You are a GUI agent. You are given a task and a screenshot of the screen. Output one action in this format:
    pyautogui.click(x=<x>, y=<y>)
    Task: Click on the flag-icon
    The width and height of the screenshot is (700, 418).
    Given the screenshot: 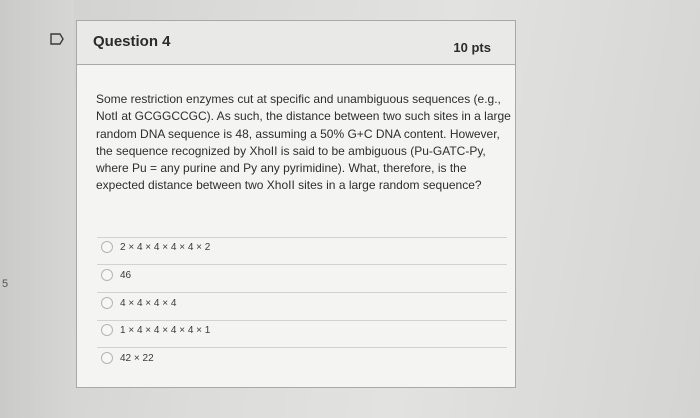 What is the action you would take?
    pyautogui.click(x=57, y=39)
    